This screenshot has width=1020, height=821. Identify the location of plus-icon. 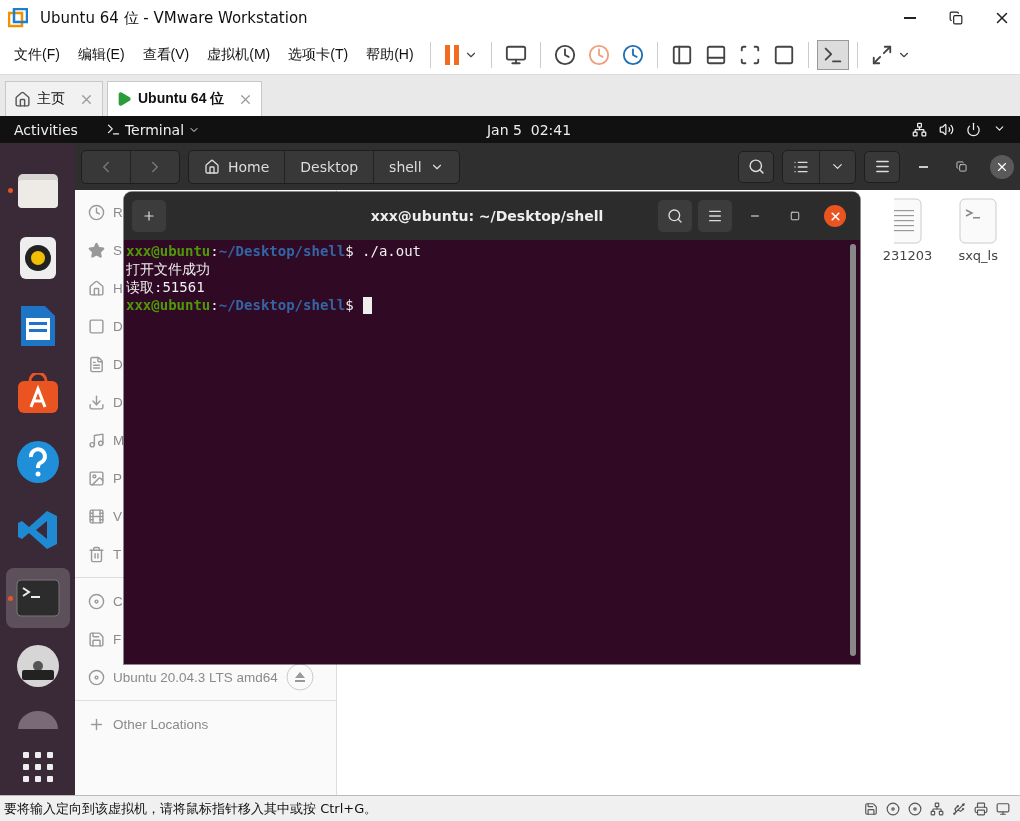
(149, 216).